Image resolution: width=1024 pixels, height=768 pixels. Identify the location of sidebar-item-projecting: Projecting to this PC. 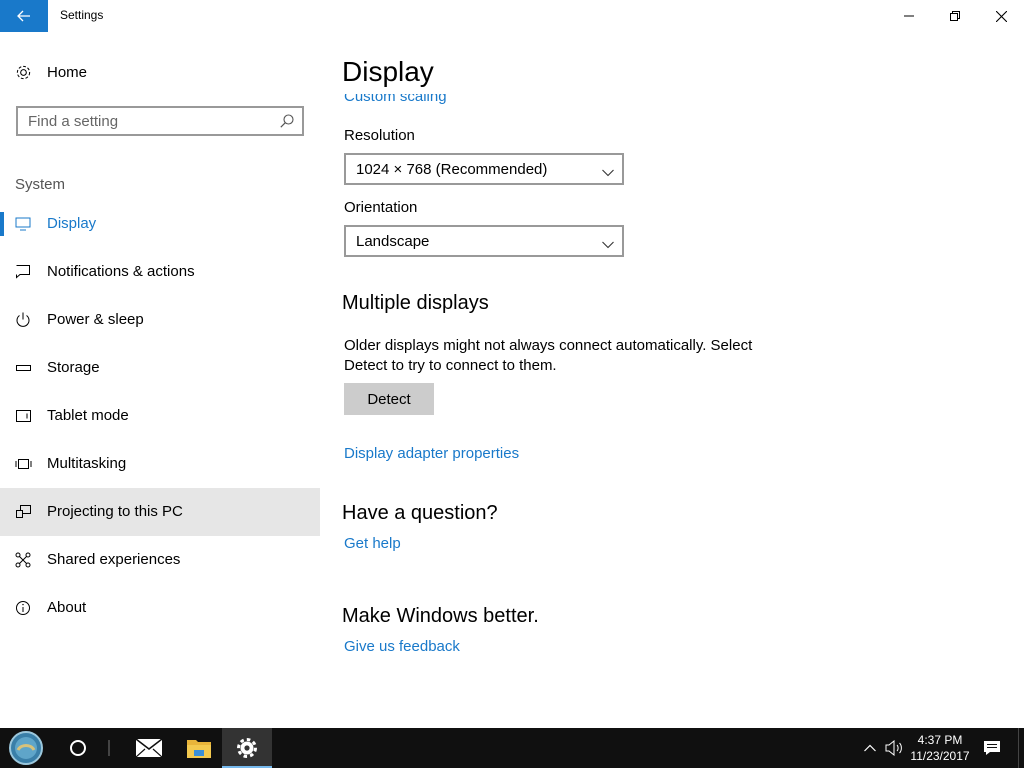
(160, 512).